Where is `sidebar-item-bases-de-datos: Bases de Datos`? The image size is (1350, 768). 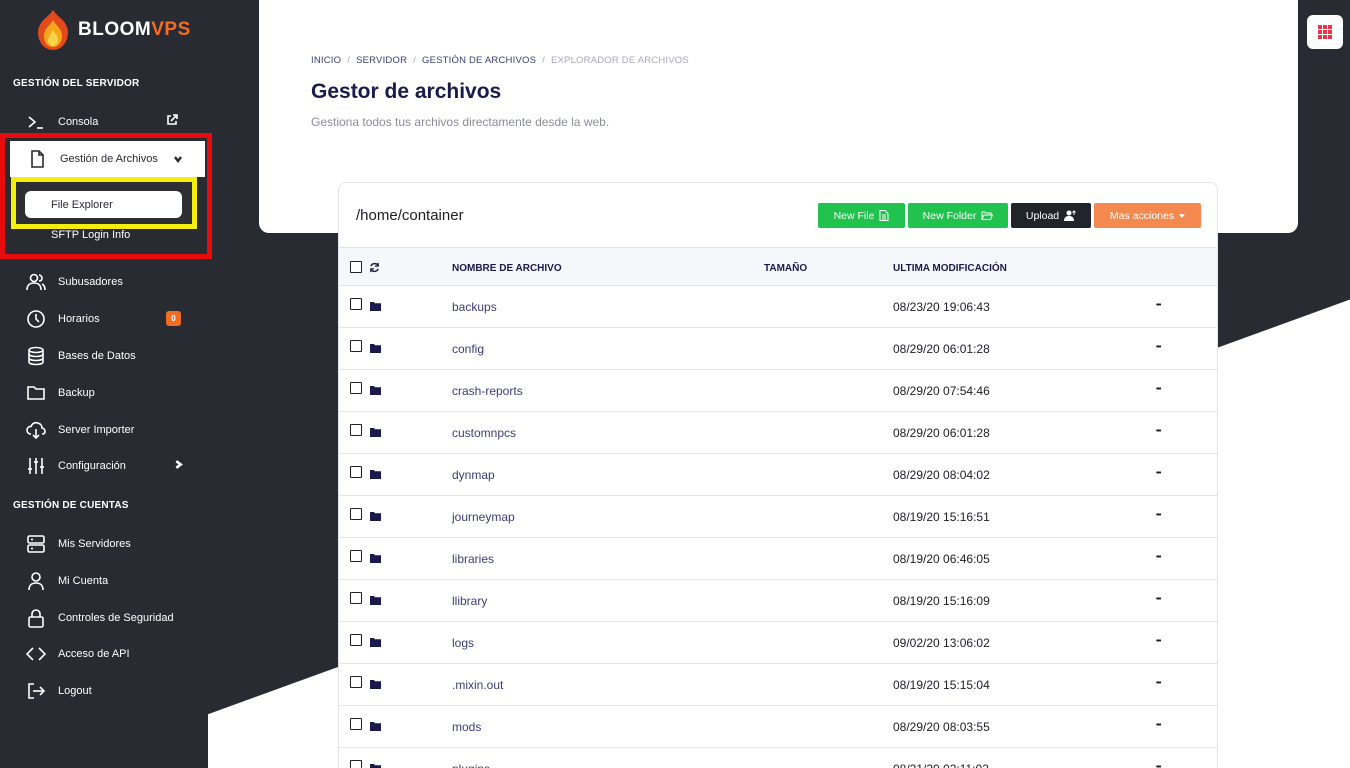 sidebar-item-bases-de-datos: Bases de Datos is located at coordinates (104, 355).